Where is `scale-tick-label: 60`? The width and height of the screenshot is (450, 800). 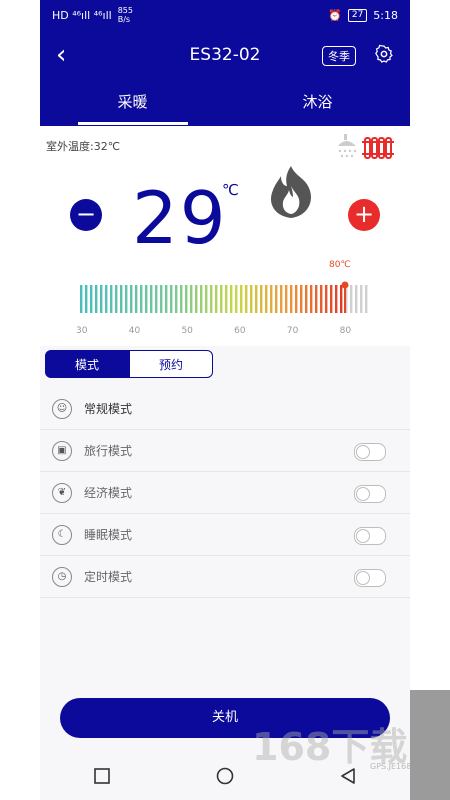
scale-tick-label: 60 is located at coordinates (240, 331).